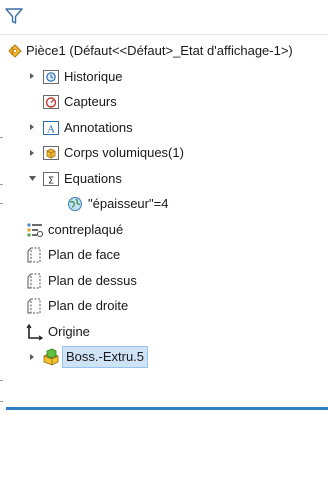 Image resolution: width=328 pixels, height=486 pixels. What do you see at coordinates (84, 254) in the screenshot?
I see `tree-item-label: Plan de face` at bounding box center [84, 254].